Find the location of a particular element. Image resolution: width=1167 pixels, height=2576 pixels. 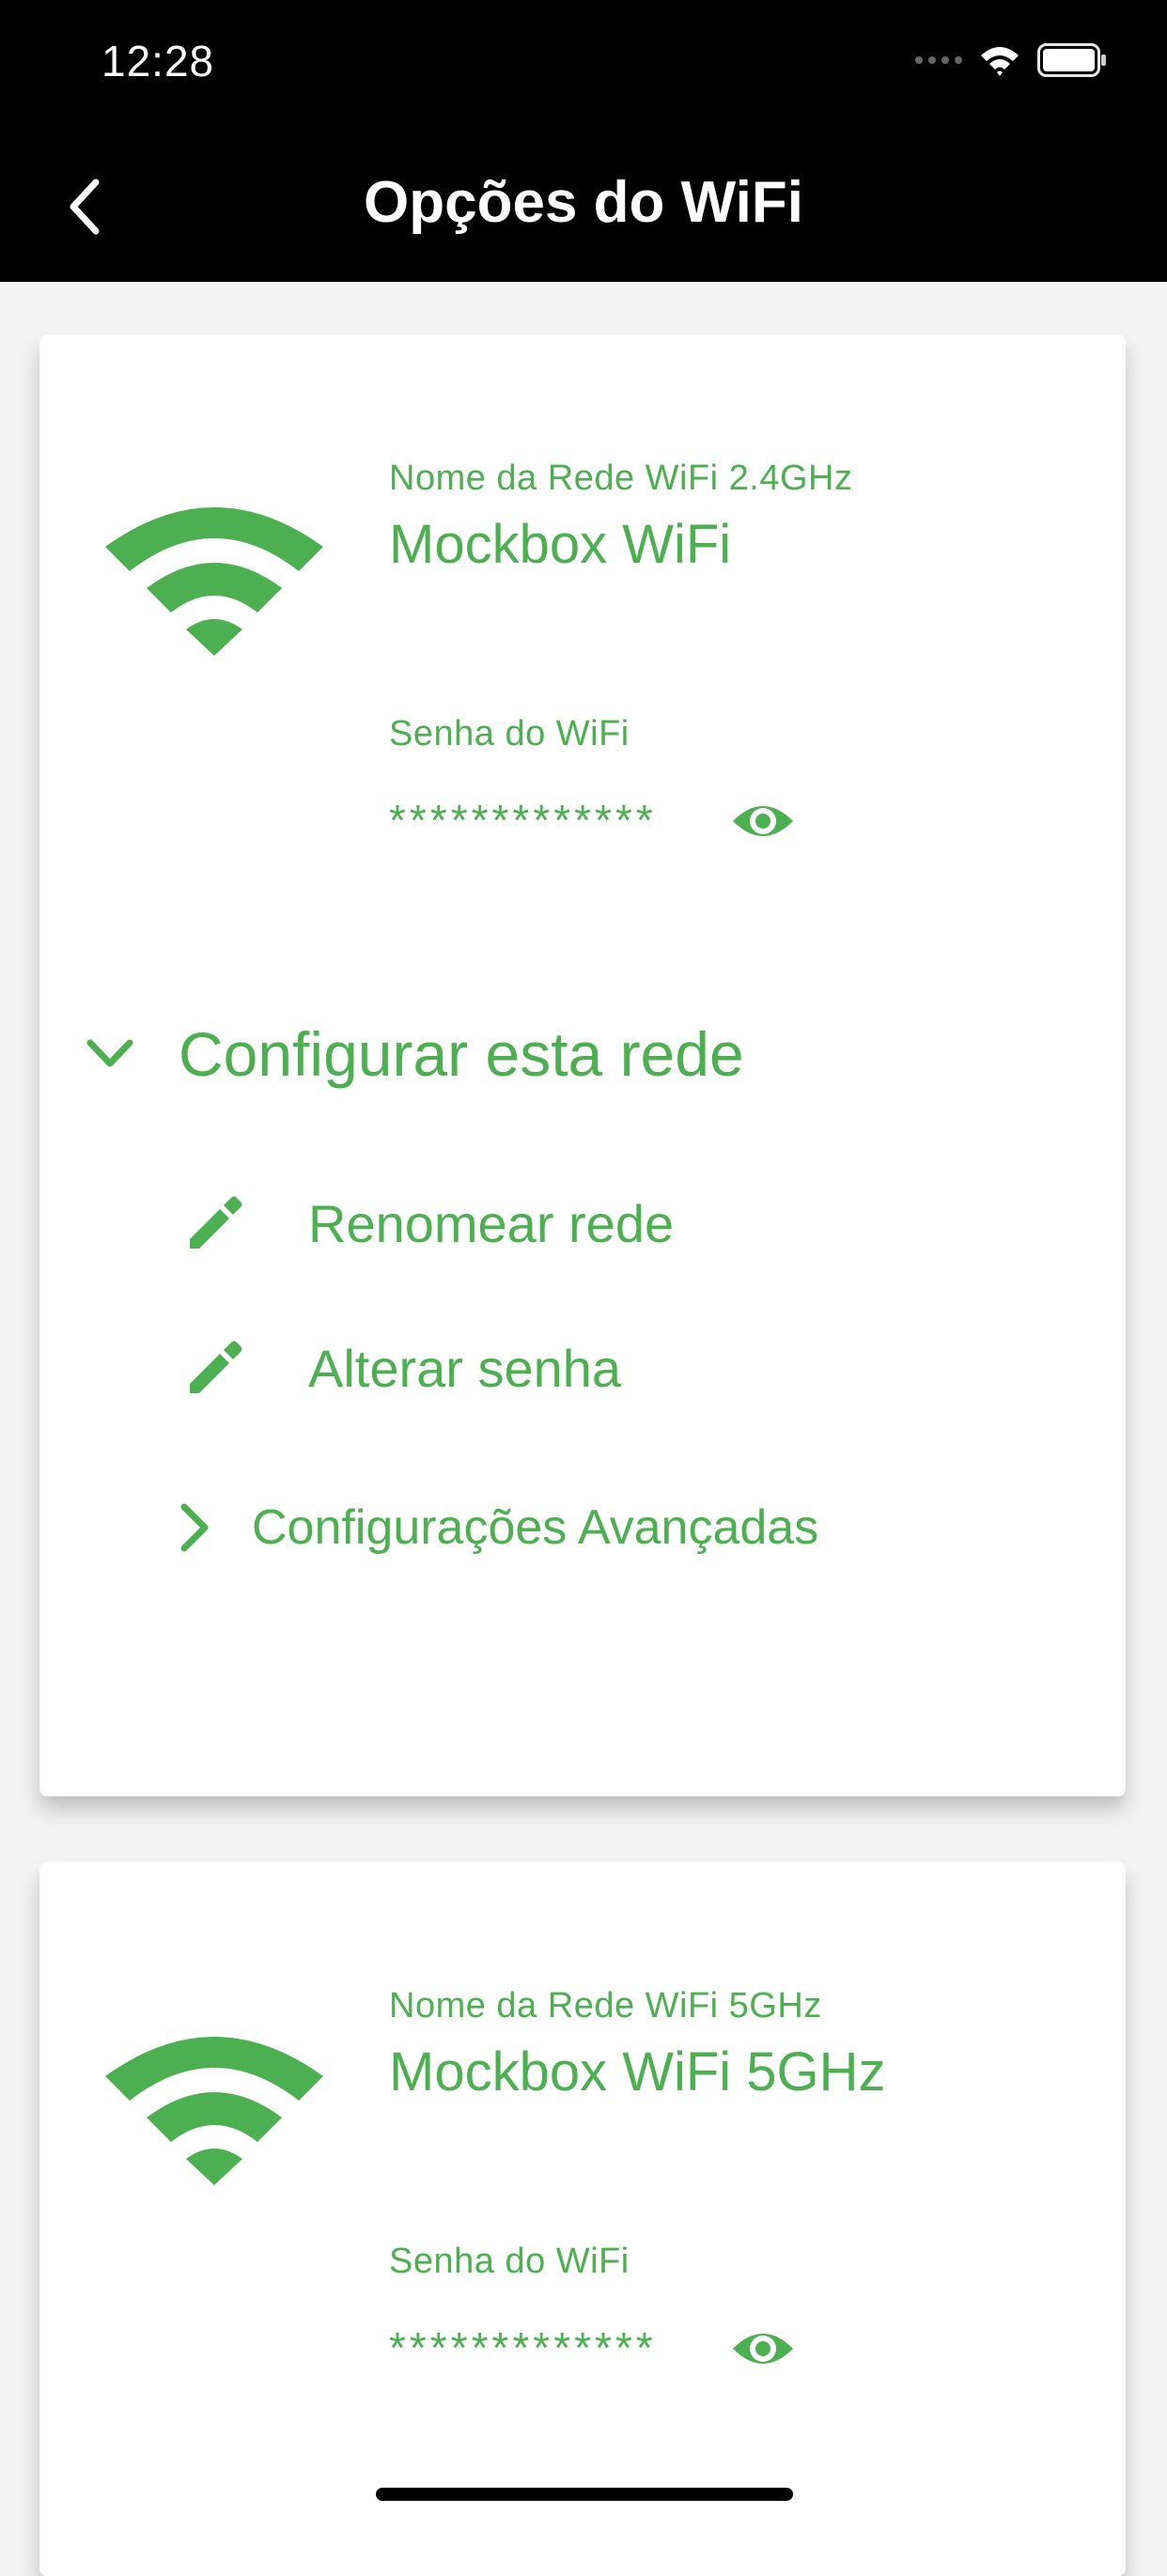

battery-icon is located at coordinates (1072, 60).